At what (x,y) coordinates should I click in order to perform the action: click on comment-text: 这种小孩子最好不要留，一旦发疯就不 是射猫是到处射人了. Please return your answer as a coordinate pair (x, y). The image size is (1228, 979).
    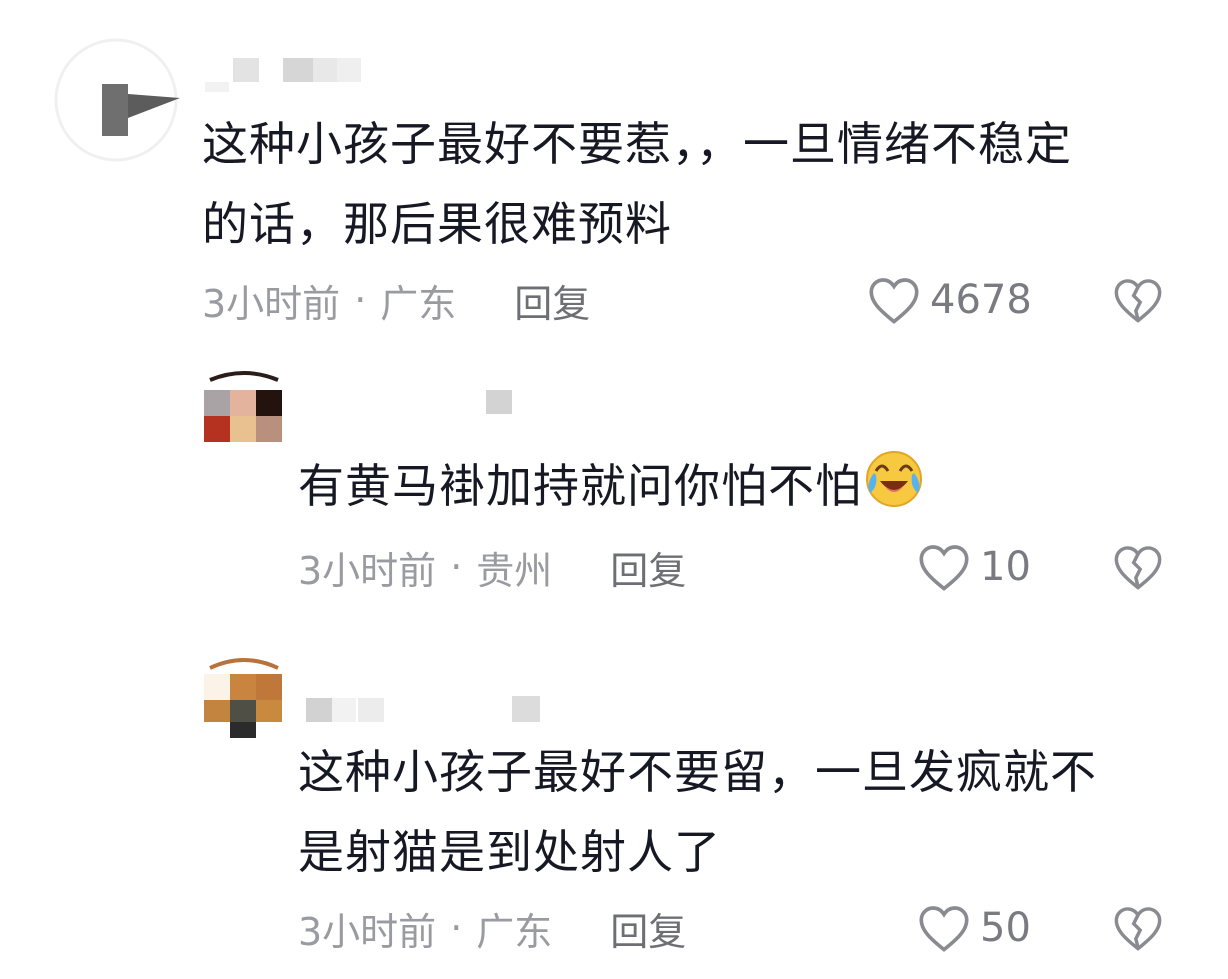
    Looking at the image, I should click on (748, 812).